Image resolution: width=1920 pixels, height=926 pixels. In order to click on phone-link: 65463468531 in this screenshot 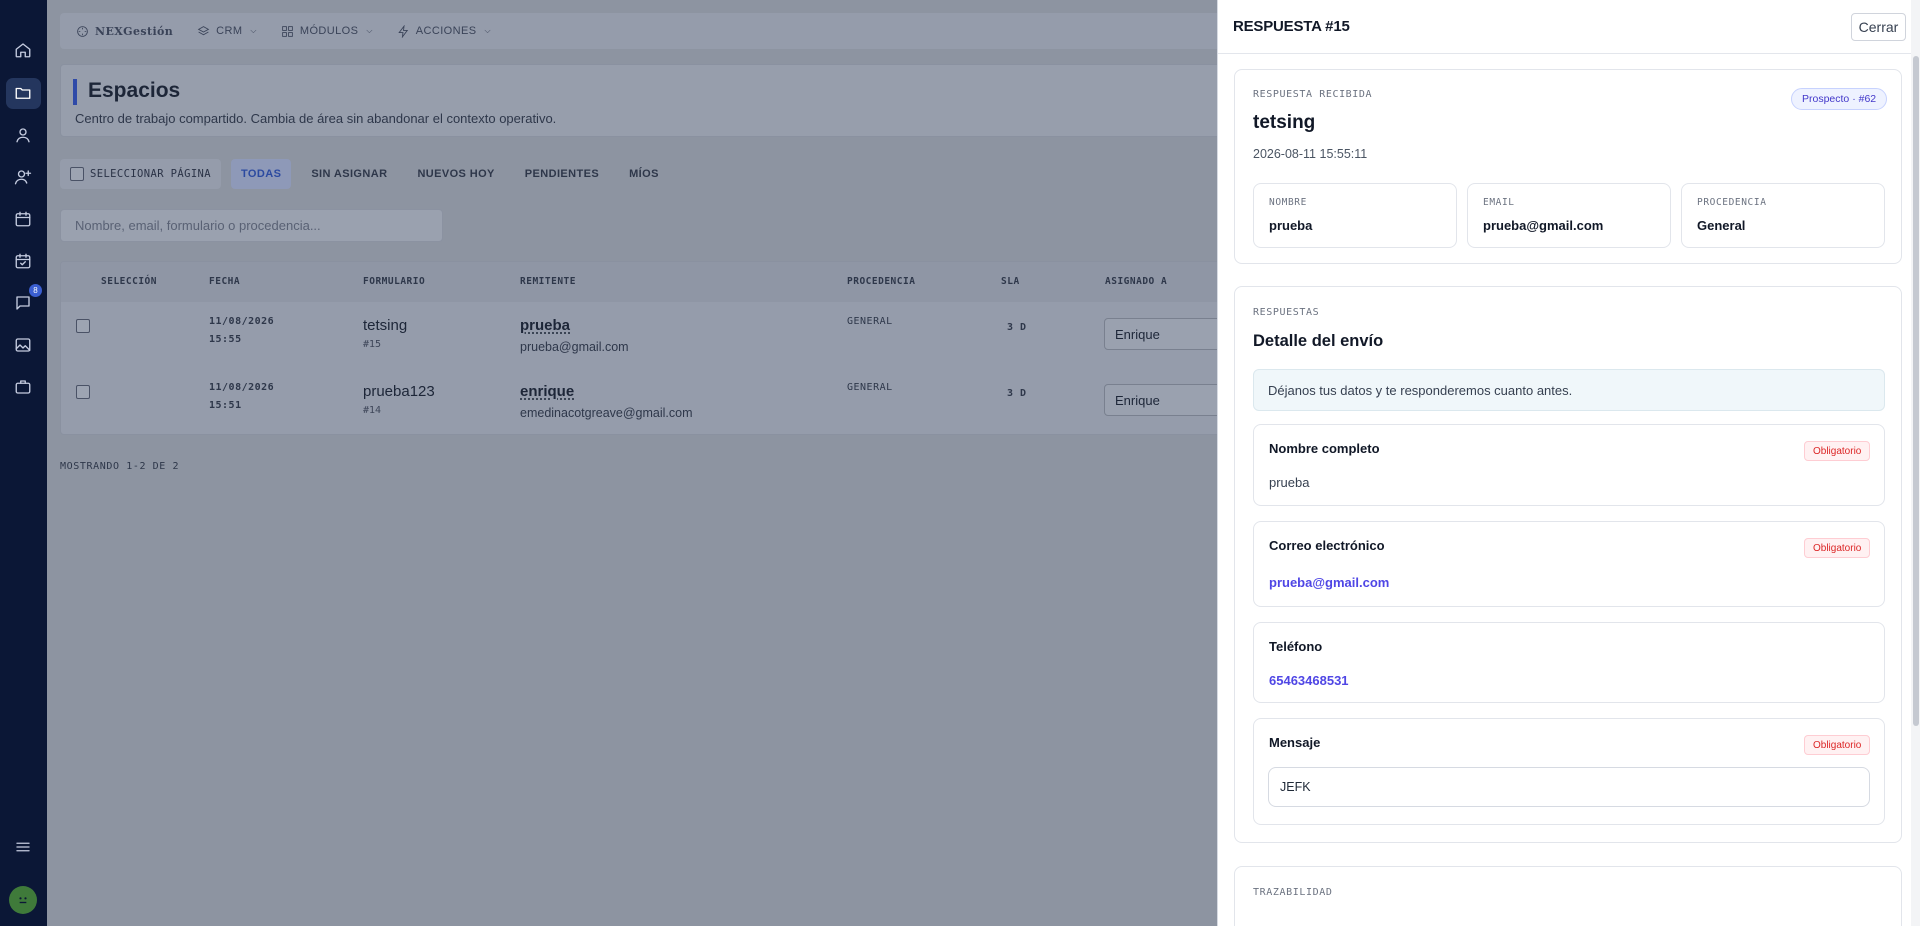, I will do `click(1309, 680)`.